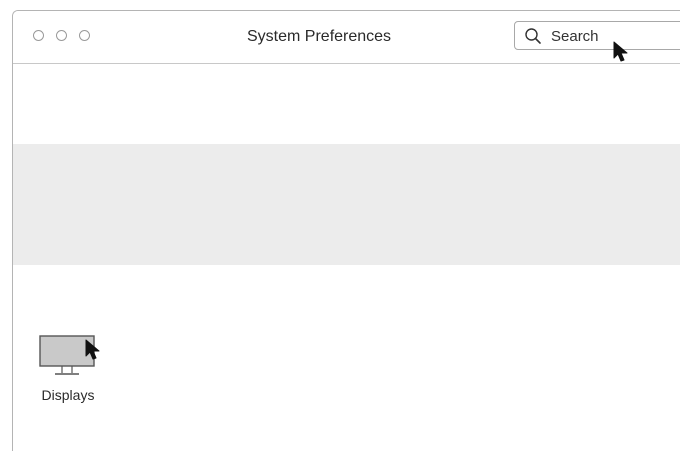 The height and width of the screenshot is (451, 680). Describe the element at coordinates (84, 35) in the screenshot. I see `zoom-window-button` at that location.